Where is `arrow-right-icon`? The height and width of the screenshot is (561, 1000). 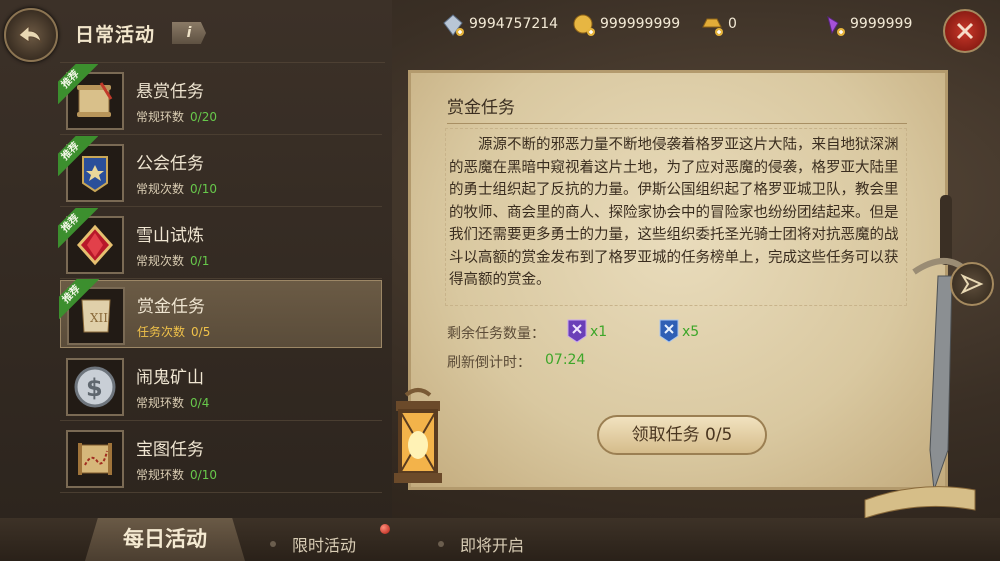
arrow-right-icon is located at coordinates (972, 284).